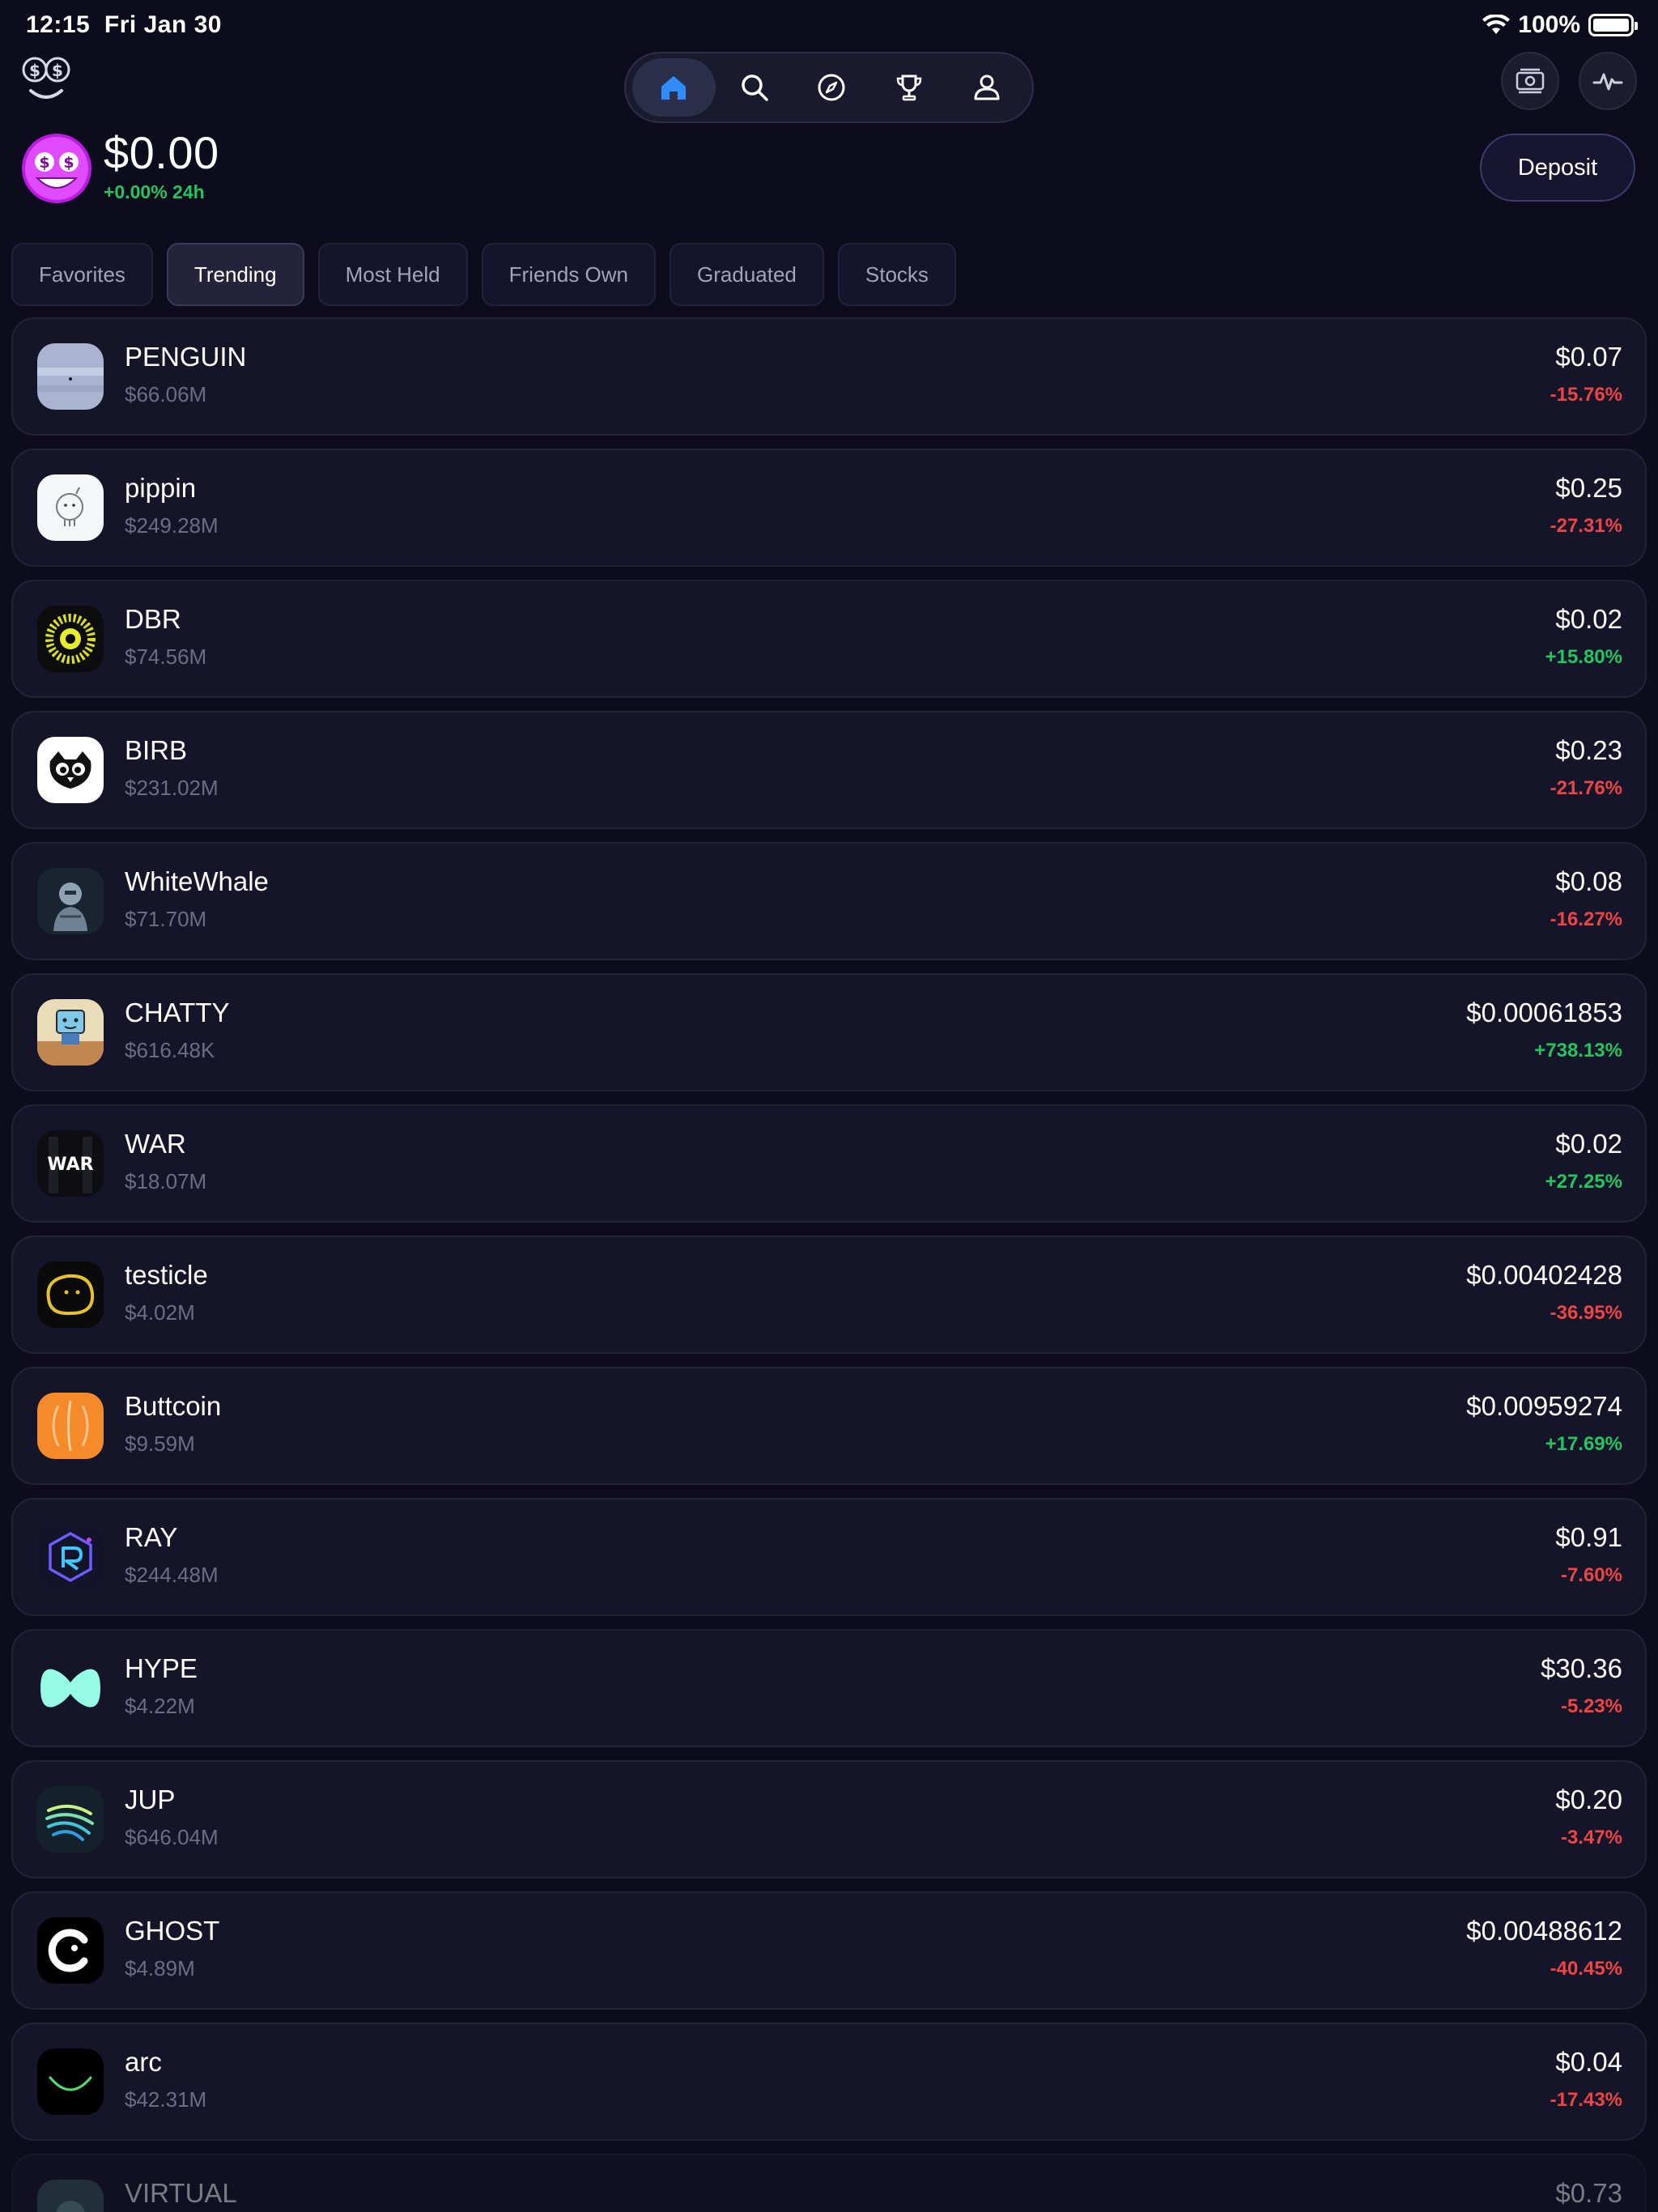 This screenshot has height=2212, width=1658. Describe the element at coordinates (1591, 1706) in the screenshot. I see `token-change: -5.23%` at that location.